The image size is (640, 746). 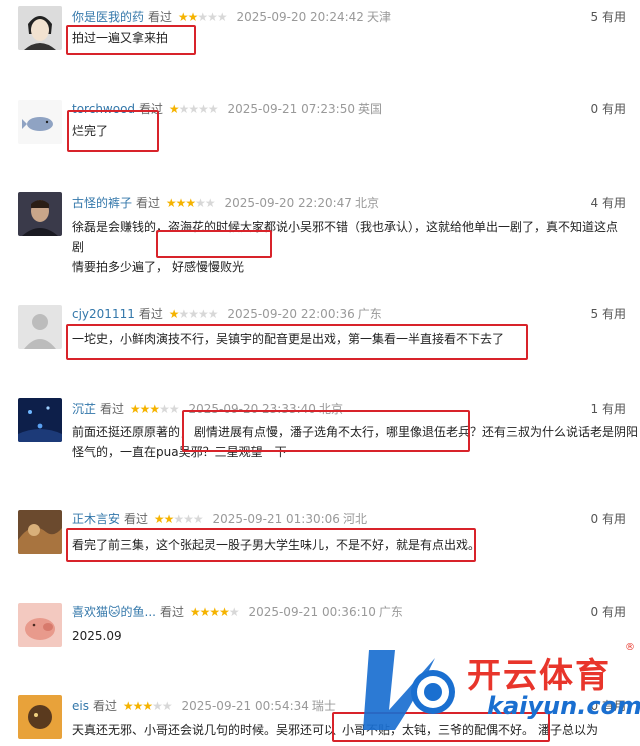 What do you see at coordinates (312, 612) in the screenshot?
I see `comment-time: 2025-09-21 00:36:10` at bounding box center [312, 612].